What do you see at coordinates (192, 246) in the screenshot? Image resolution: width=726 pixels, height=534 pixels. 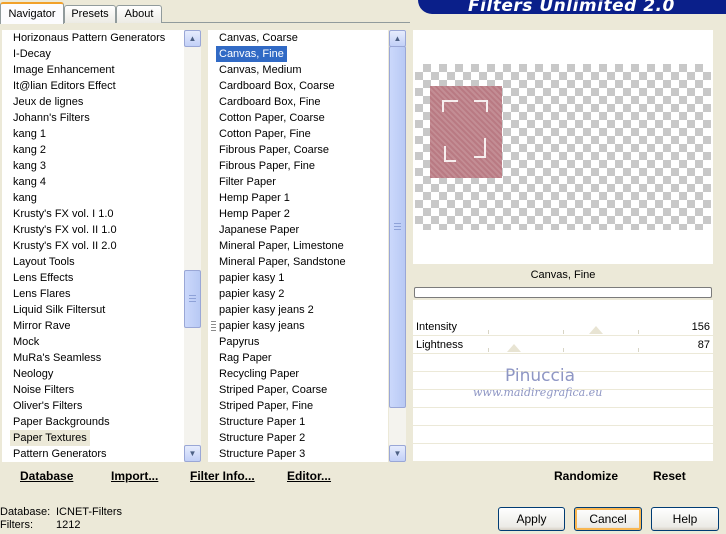 I see `category-scrollbar: ▲ ▼` at bounding box center [192, 246].